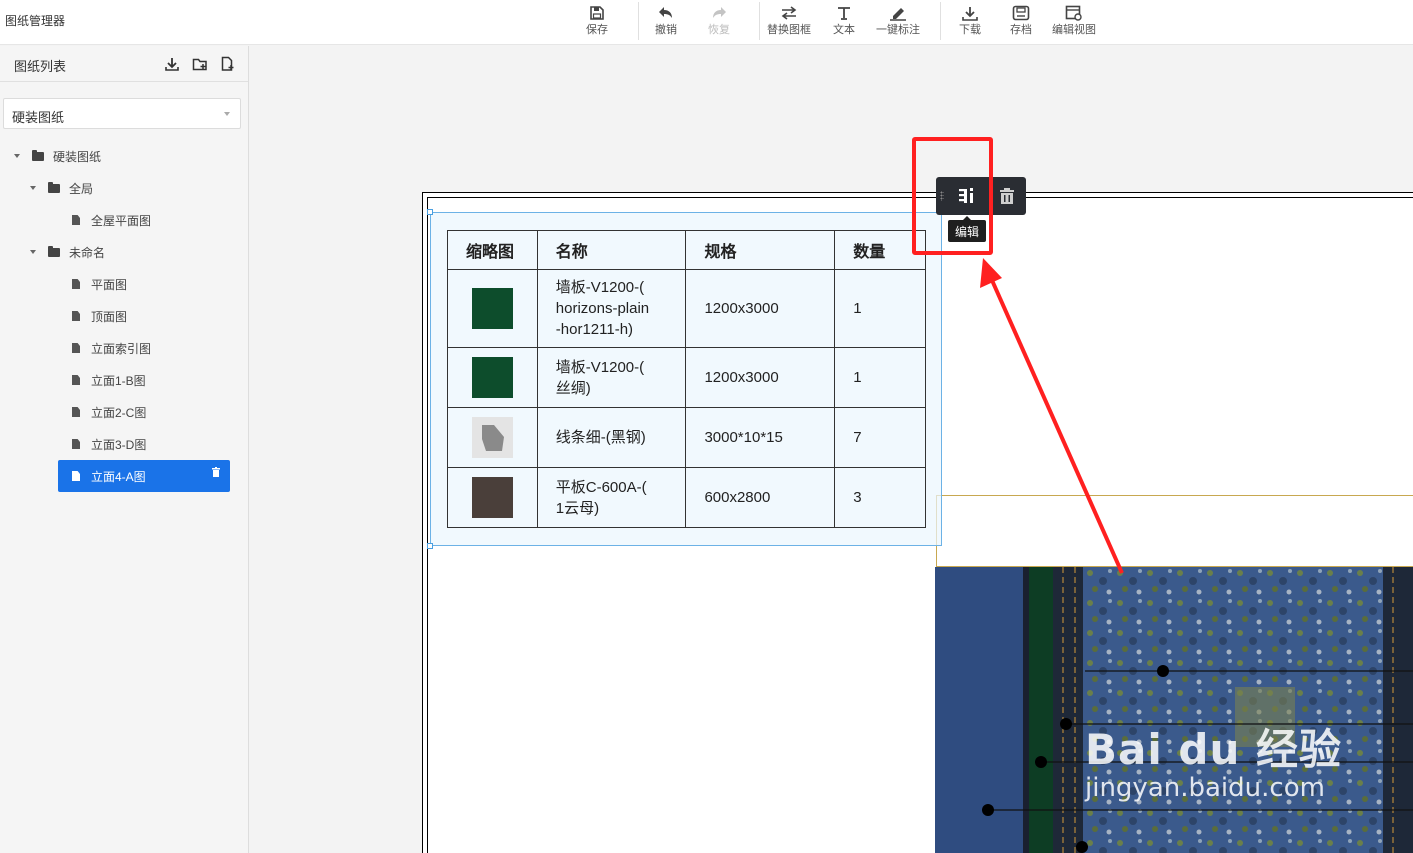 Image resolution: width=1413 pixels, height=853 pixels. Describe the element at coordinates (898, 13) in the screenshot. I see `pen-icon` at that location.